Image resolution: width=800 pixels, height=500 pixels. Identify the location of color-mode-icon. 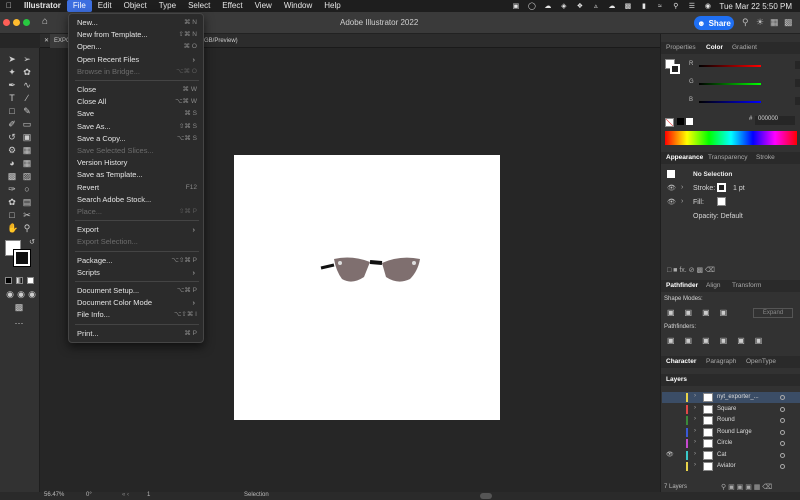
(8, 280).